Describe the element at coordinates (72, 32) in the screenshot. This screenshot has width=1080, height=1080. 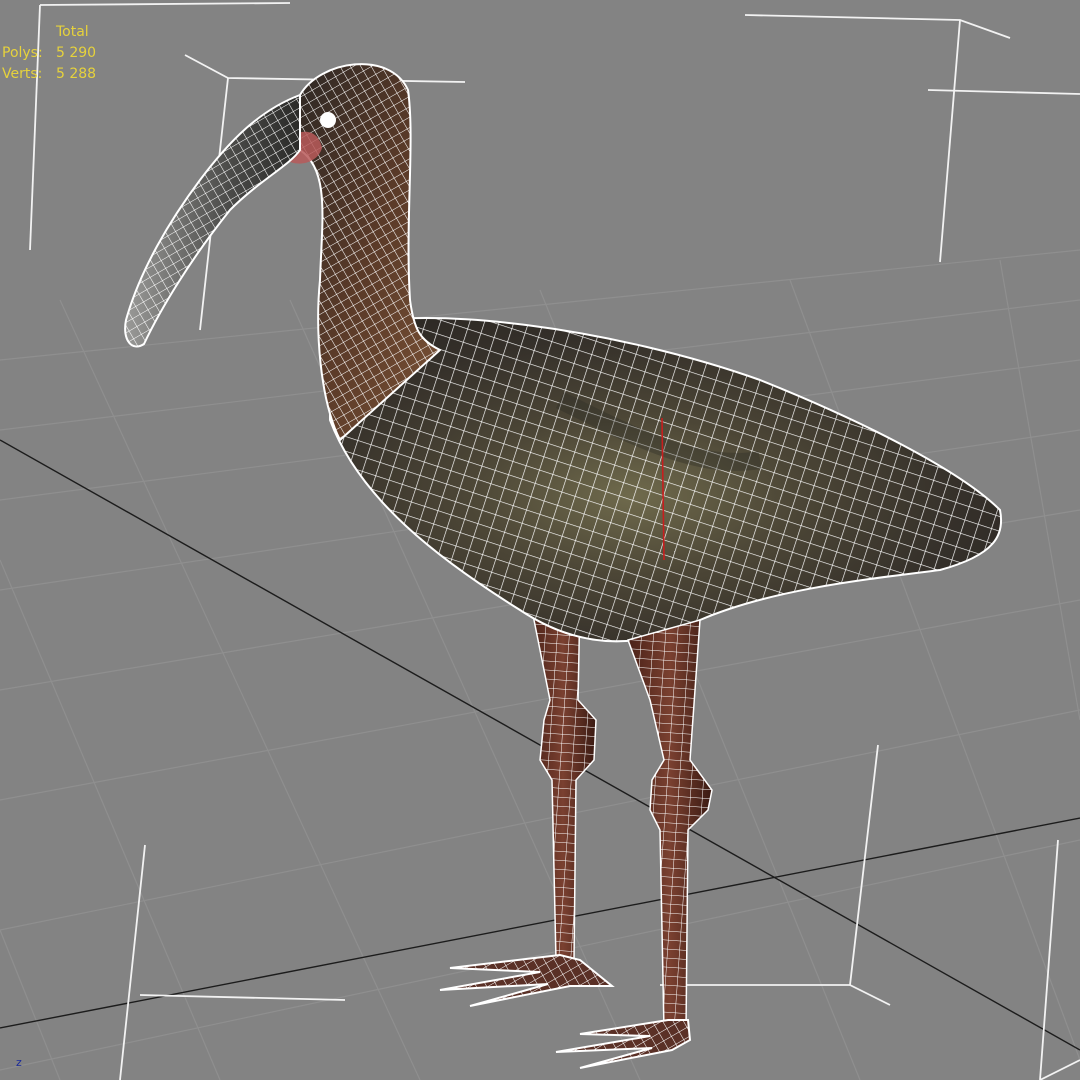
I see `stats-header: Total` at that location.